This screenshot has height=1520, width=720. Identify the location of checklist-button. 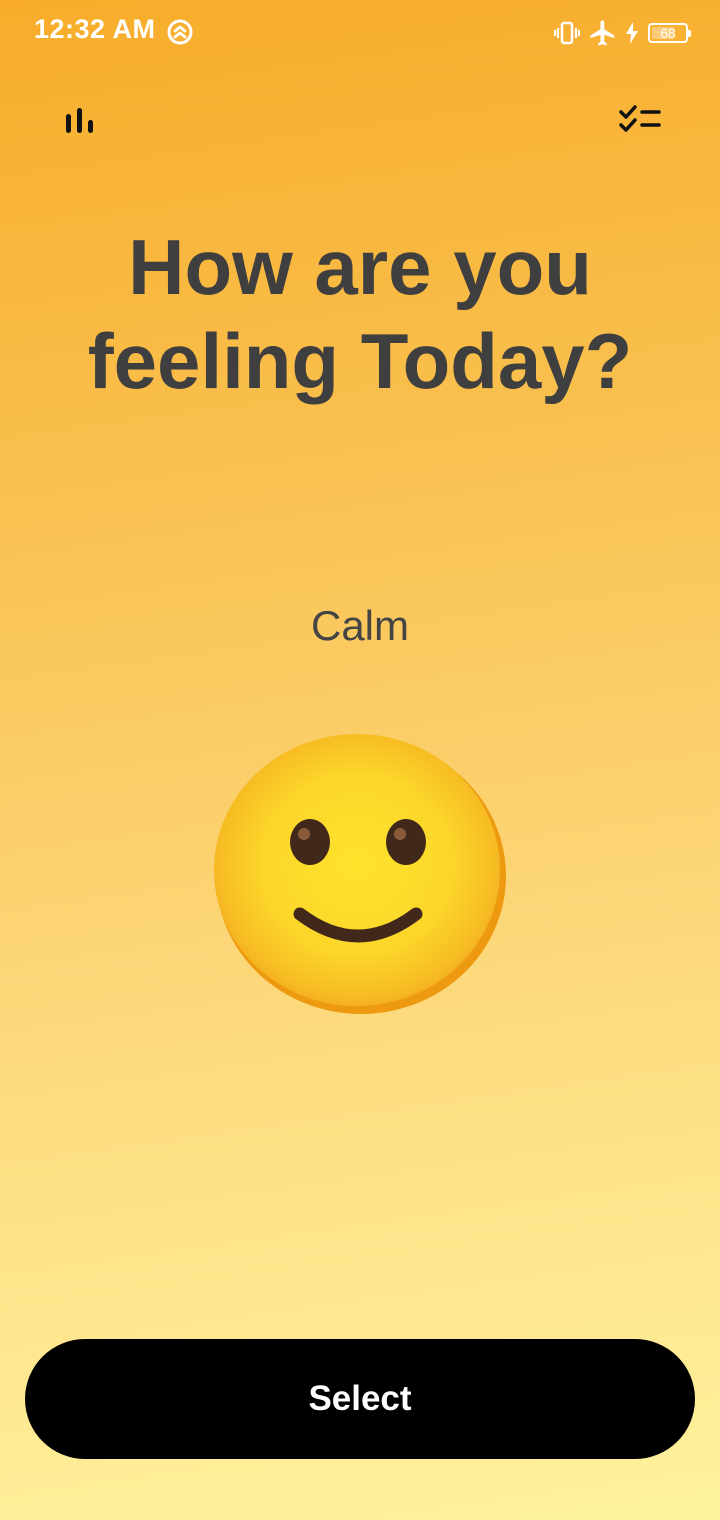
(640, 120).